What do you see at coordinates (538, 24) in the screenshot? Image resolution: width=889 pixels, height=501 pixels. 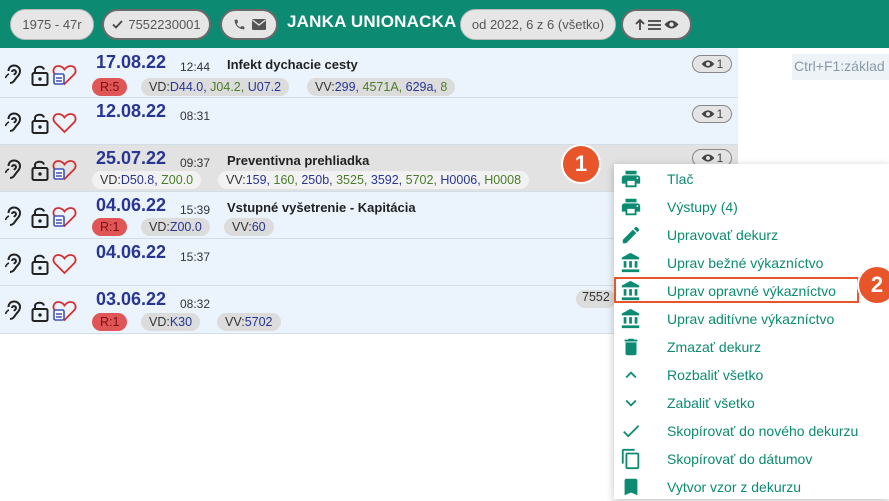 I see `filter-pill: od 2022, 6 z 6 (všetko)` at bounding box center [538, 24].